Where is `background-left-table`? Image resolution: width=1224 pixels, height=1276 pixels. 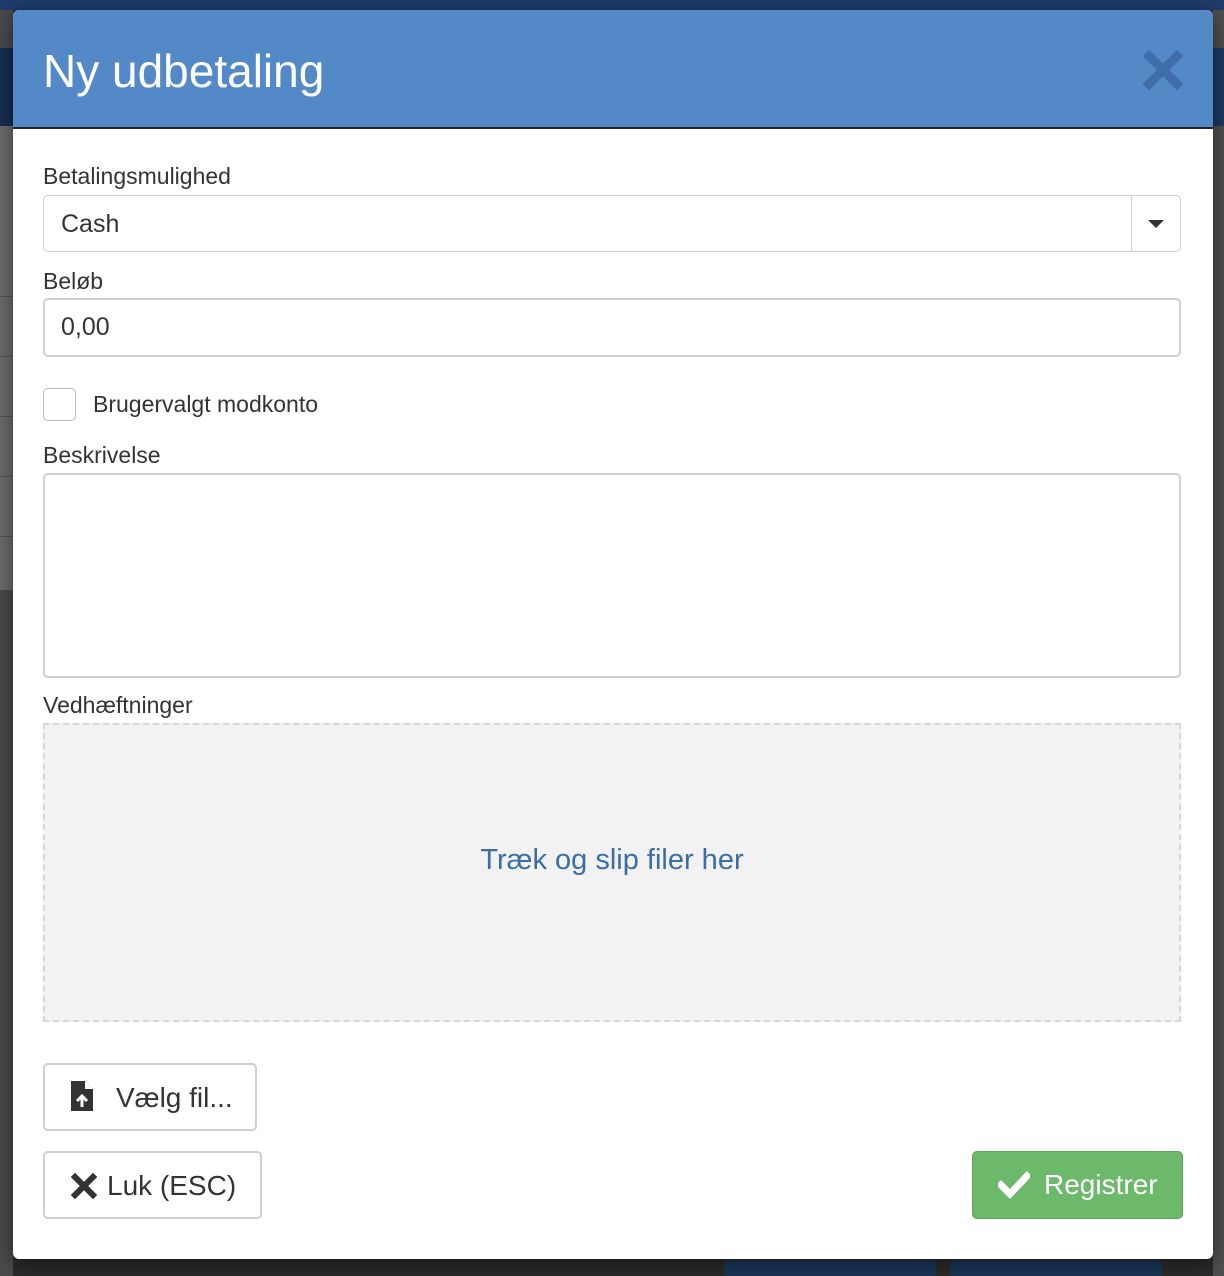
background-left-table is located at coordinates (6, 358).